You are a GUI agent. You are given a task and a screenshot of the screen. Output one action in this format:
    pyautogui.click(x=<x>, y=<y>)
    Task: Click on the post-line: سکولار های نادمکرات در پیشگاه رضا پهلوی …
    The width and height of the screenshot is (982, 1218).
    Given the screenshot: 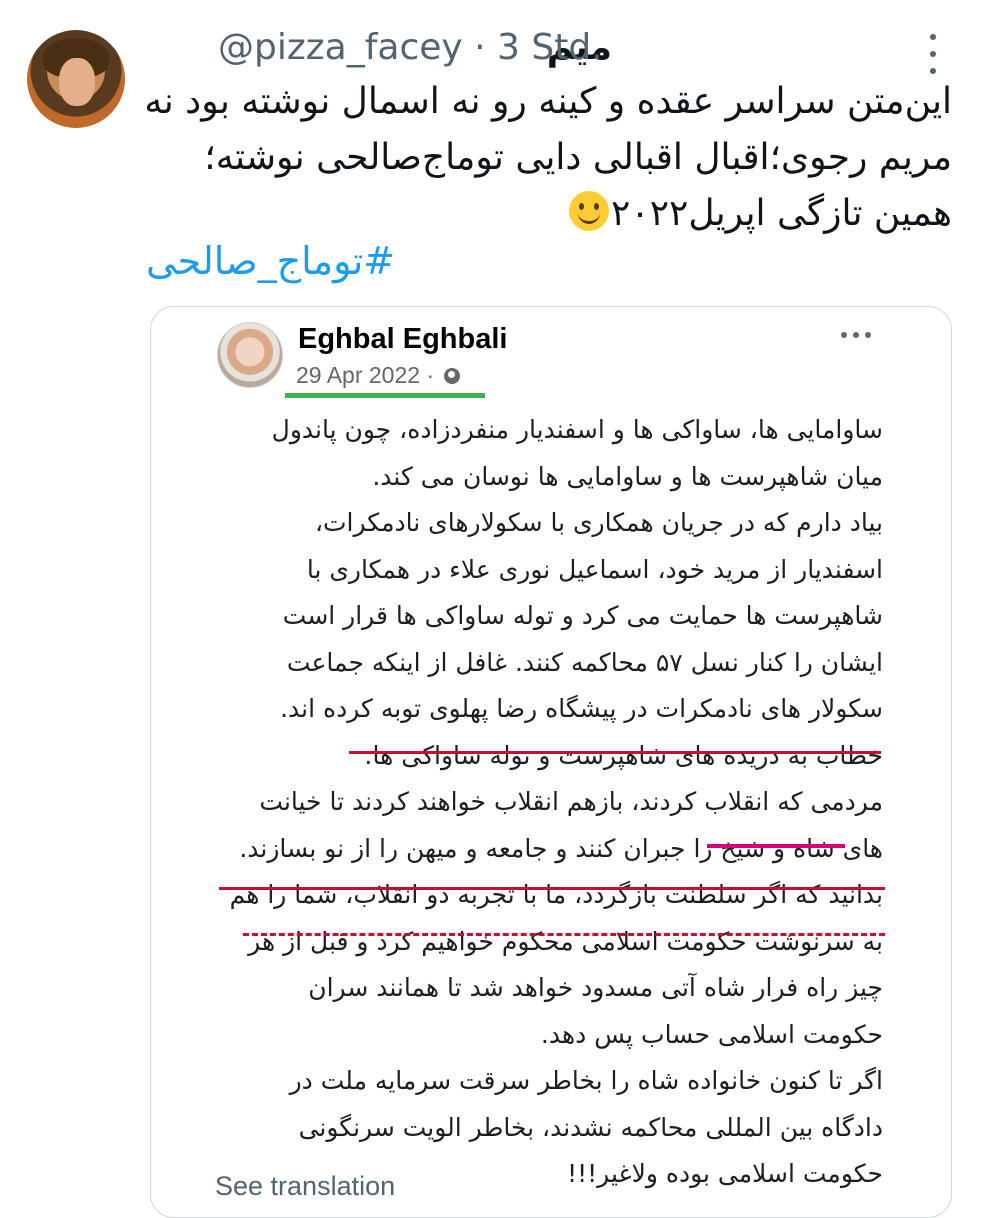 What is the action you would take?
    pyautogui.click(x=581, y=708)
    